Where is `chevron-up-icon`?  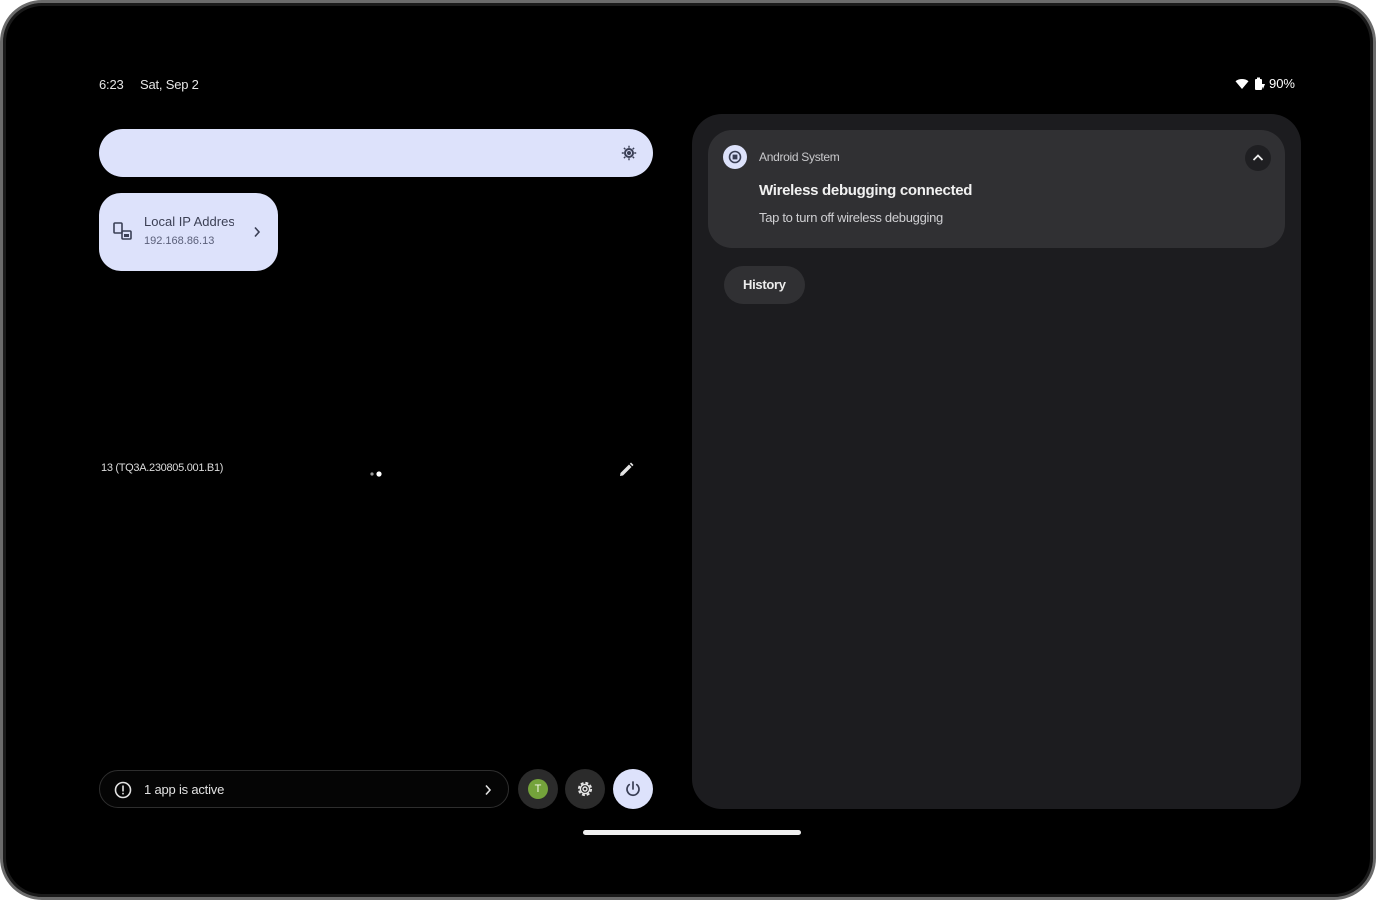 chevron-up-icon is located at coordinates (1258, 157).